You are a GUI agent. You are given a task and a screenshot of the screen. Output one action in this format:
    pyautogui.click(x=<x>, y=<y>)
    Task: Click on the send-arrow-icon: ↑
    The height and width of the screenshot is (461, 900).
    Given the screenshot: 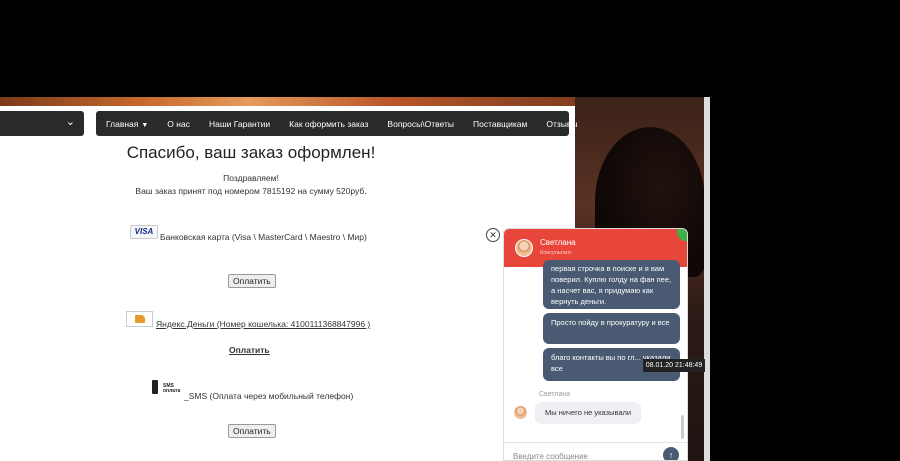 What is the action you would take?
    pyautogui.click(x=671, y=453)
    